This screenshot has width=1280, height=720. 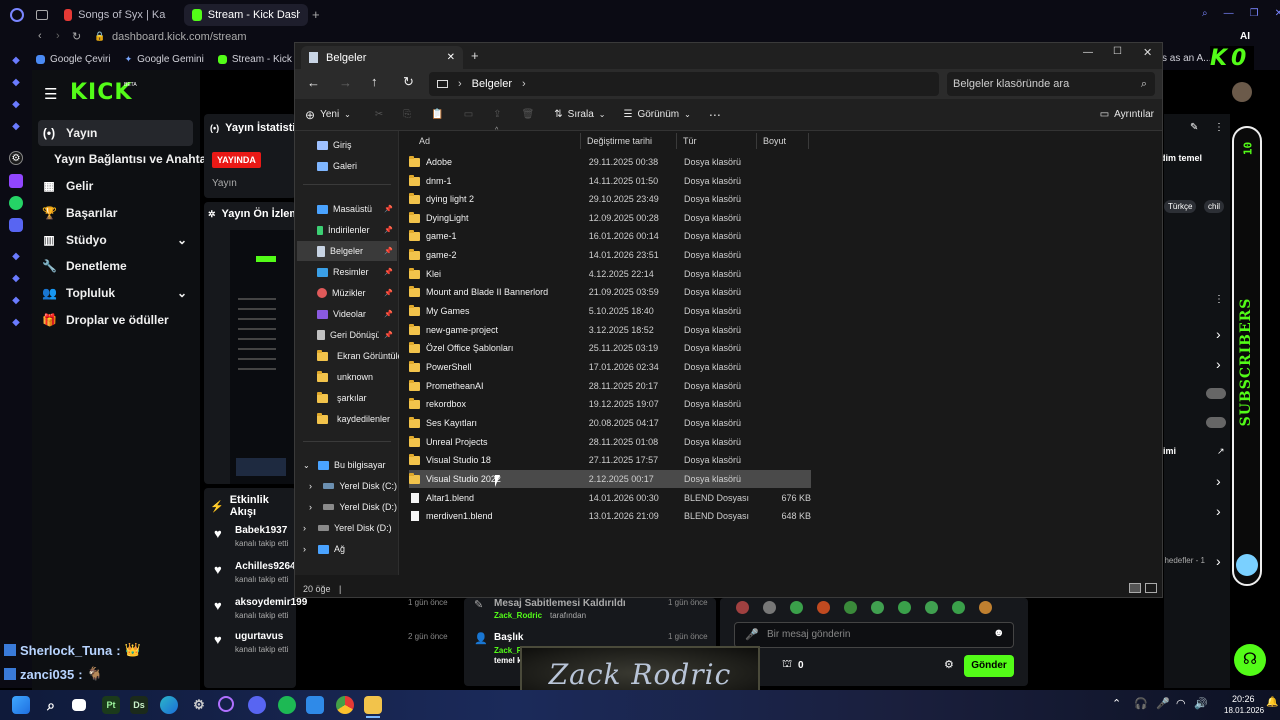 What do you see at coordinates (1254, 13) in the screenshot?
I see `restore-icon: ❐` at bounding box center [1254, 13].